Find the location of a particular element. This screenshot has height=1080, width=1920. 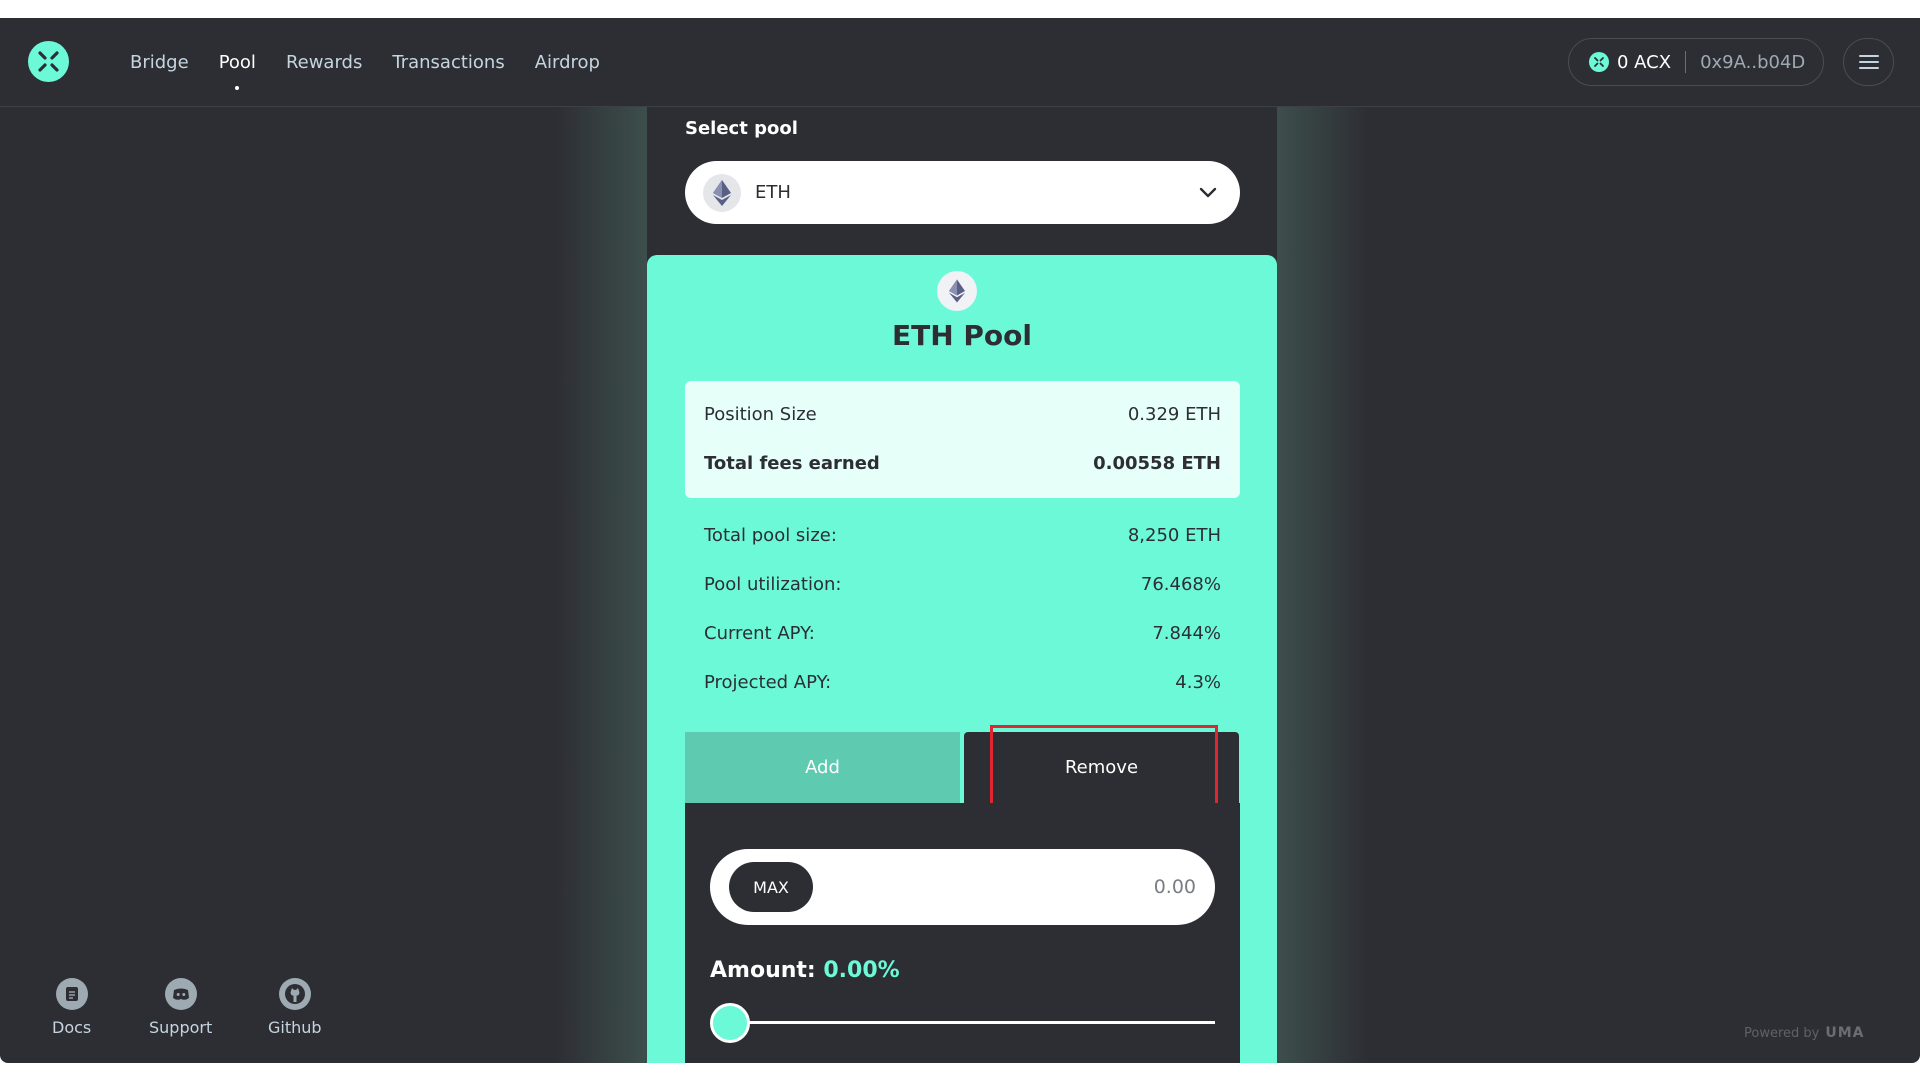

pool-title: ETH Pool is located at coordinates (962, 335).